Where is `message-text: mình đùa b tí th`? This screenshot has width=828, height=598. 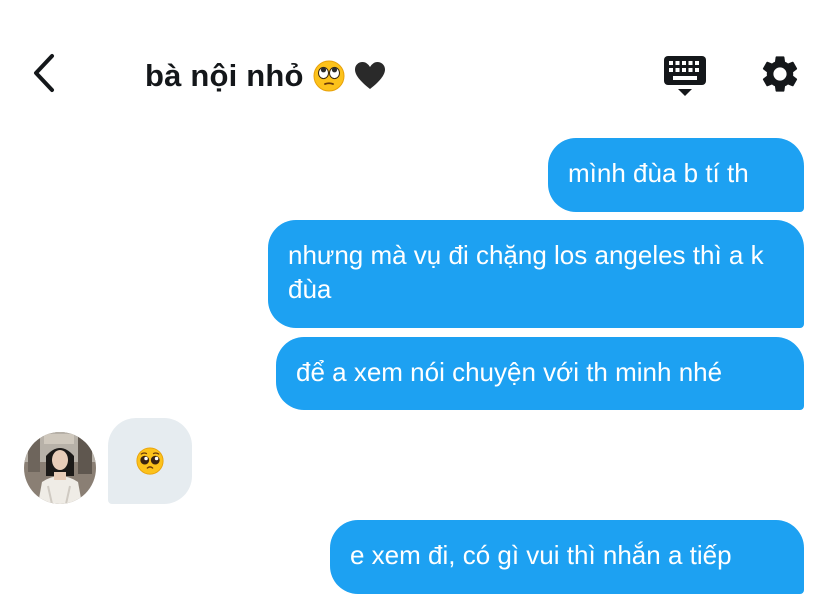 message-text: mình đùa b tí th is located at coordinates (658, 173).